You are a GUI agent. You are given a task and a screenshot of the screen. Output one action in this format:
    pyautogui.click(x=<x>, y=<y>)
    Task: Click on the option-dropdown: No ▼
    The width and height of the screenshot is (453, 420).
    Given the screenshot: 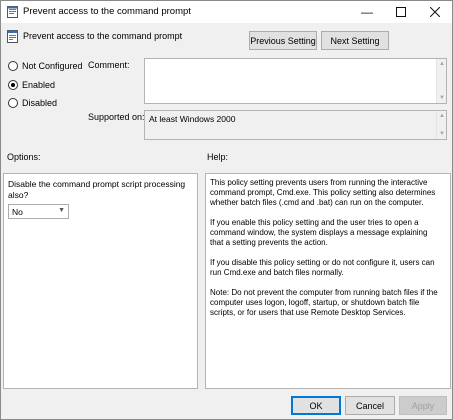 What is the action you would take?
    pyautogui.click(x=38, y=211)
    